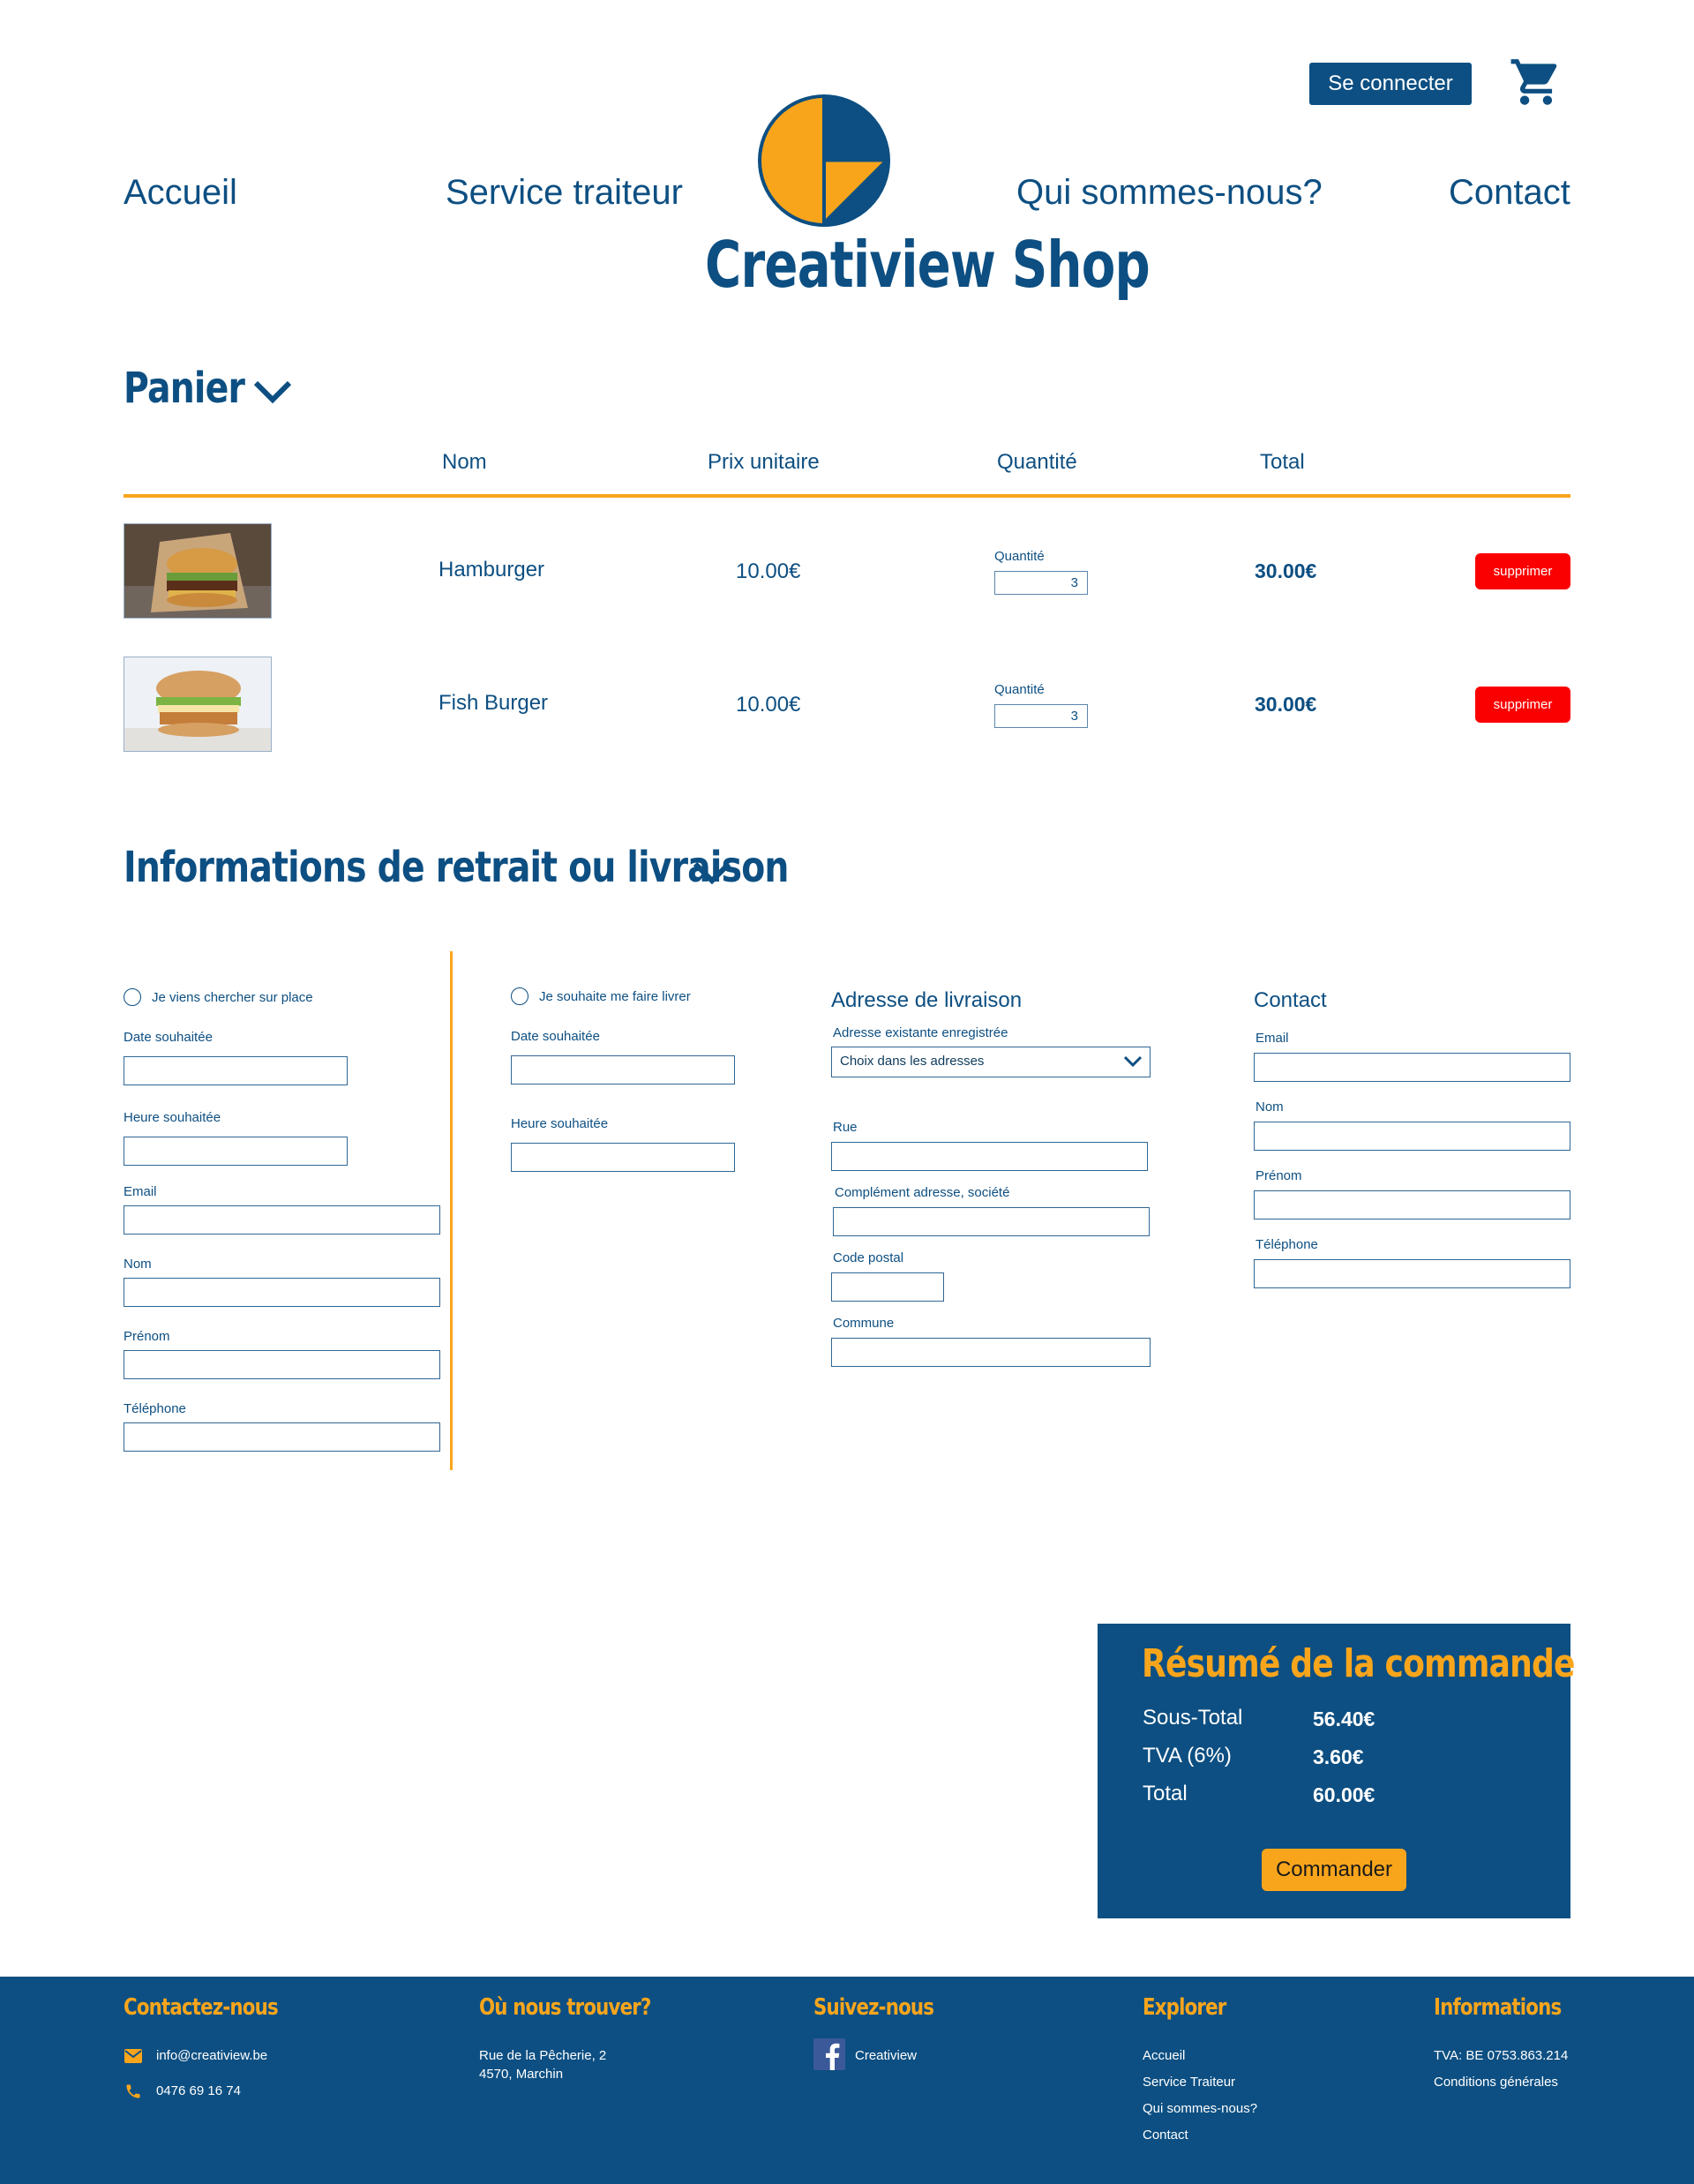 The image size is (1694, 2184). What do you see at coordinates (1359, 1663) in the screenshot?
I see `summary-title: Résumé de la commande` at bounding box center [1359, 1663].